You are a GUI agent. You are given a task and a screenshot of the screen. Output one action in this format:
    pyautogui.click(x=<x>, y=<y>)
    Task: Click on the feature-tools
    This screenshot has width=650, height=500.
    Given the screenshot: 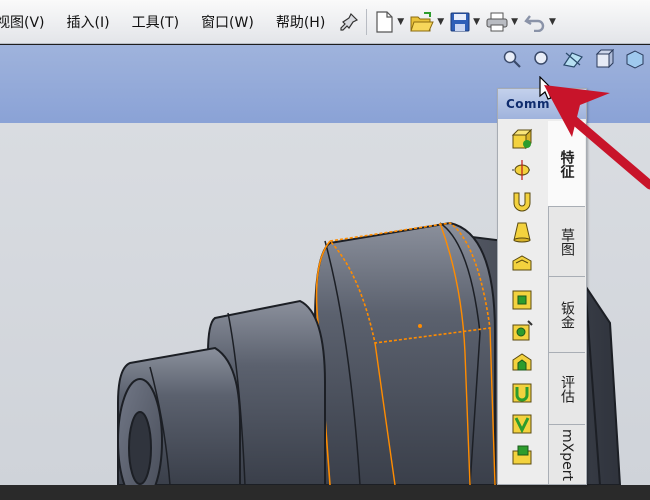 What is the action you would take?
    pyautogui.click(x=522, y=300)
    